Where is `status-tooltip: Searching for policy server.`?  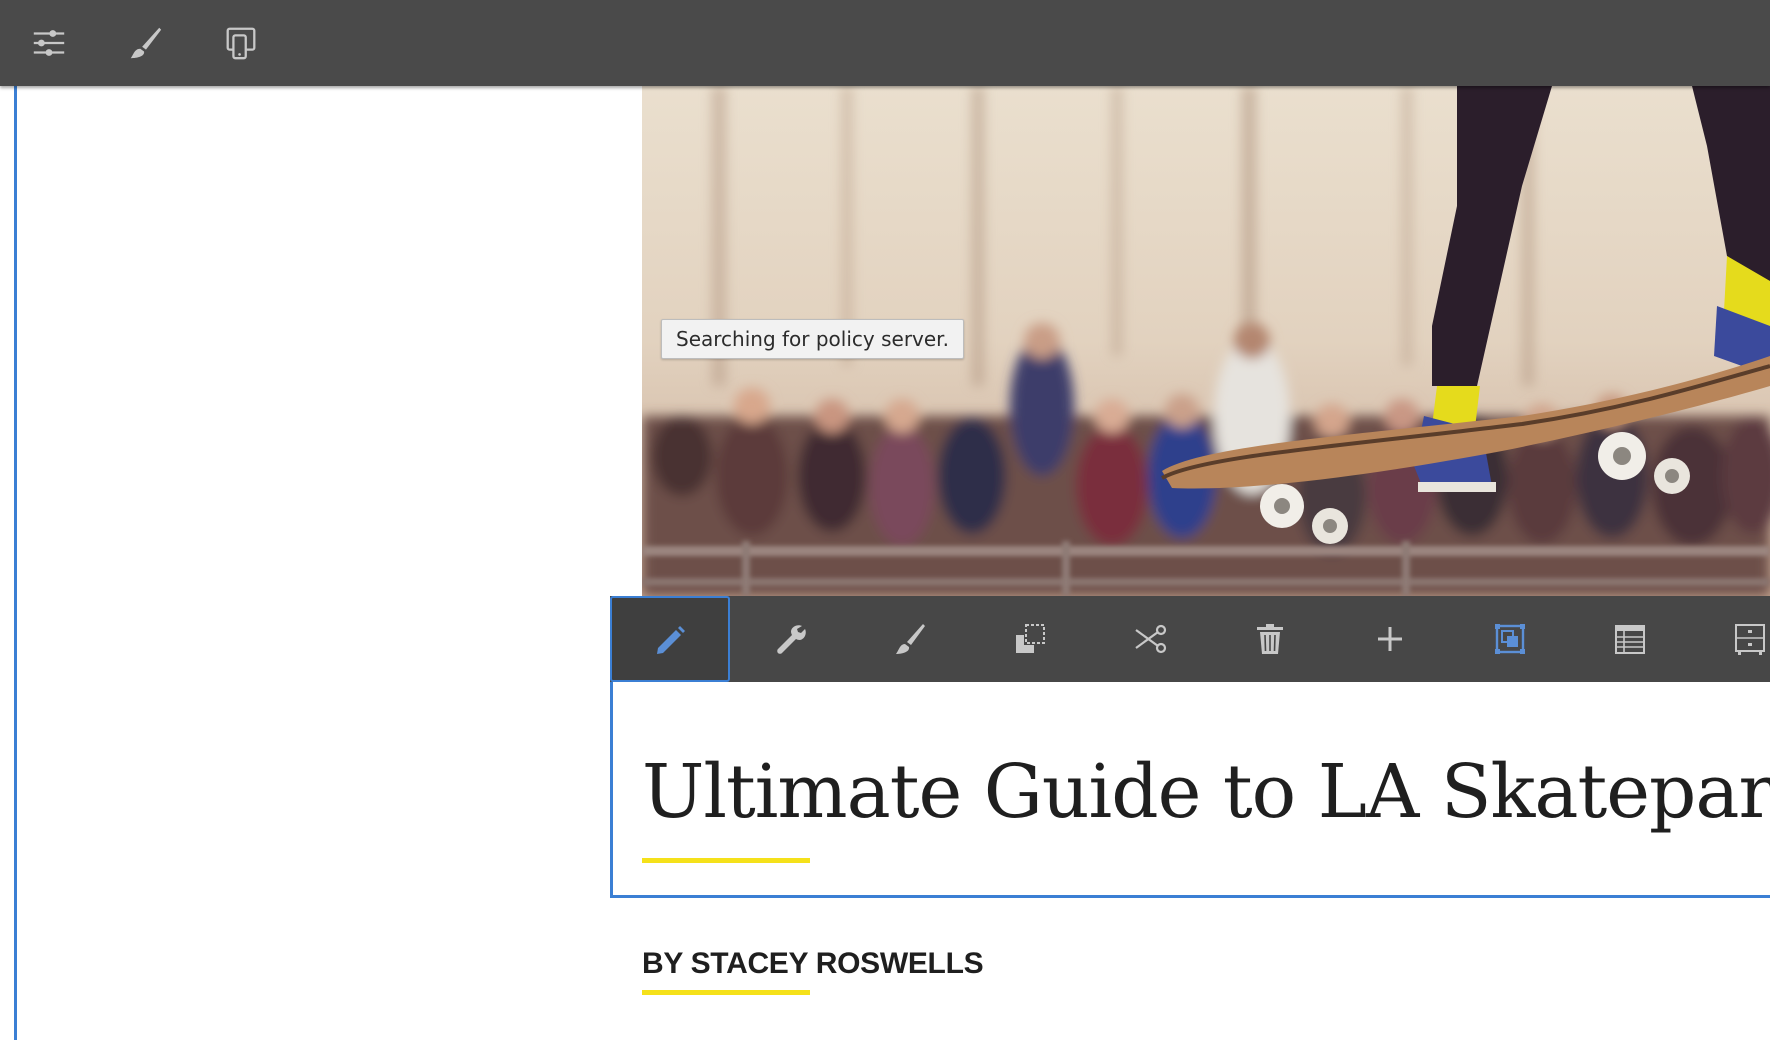 status-tooltip: Searching for policy server. is located at coordinates (812, 339).